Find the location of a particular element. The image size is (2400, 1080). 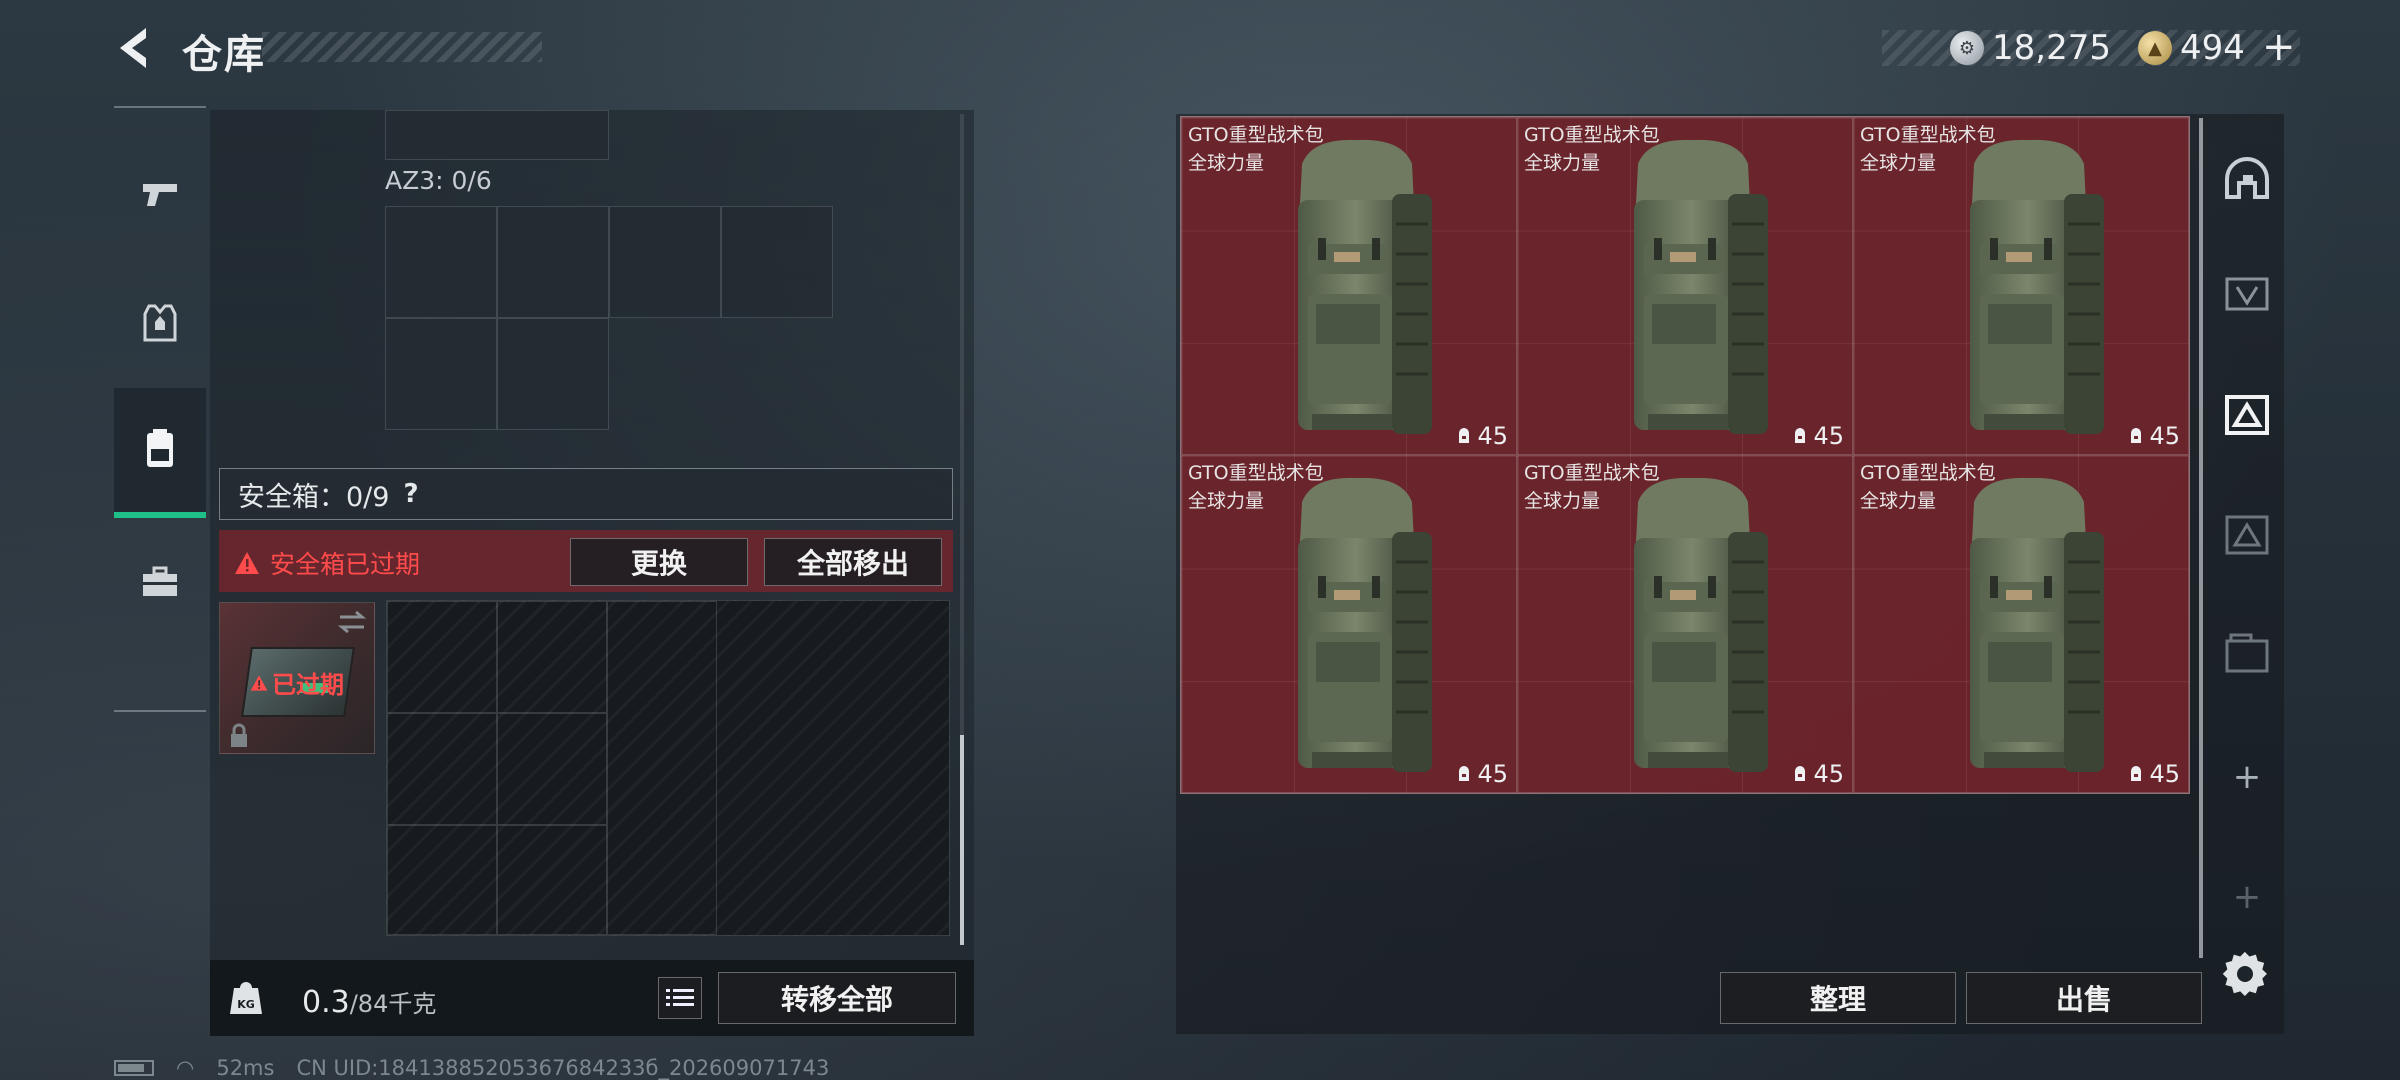

add-storage-tab-disabled: + is located at coordinates (2247, 897).